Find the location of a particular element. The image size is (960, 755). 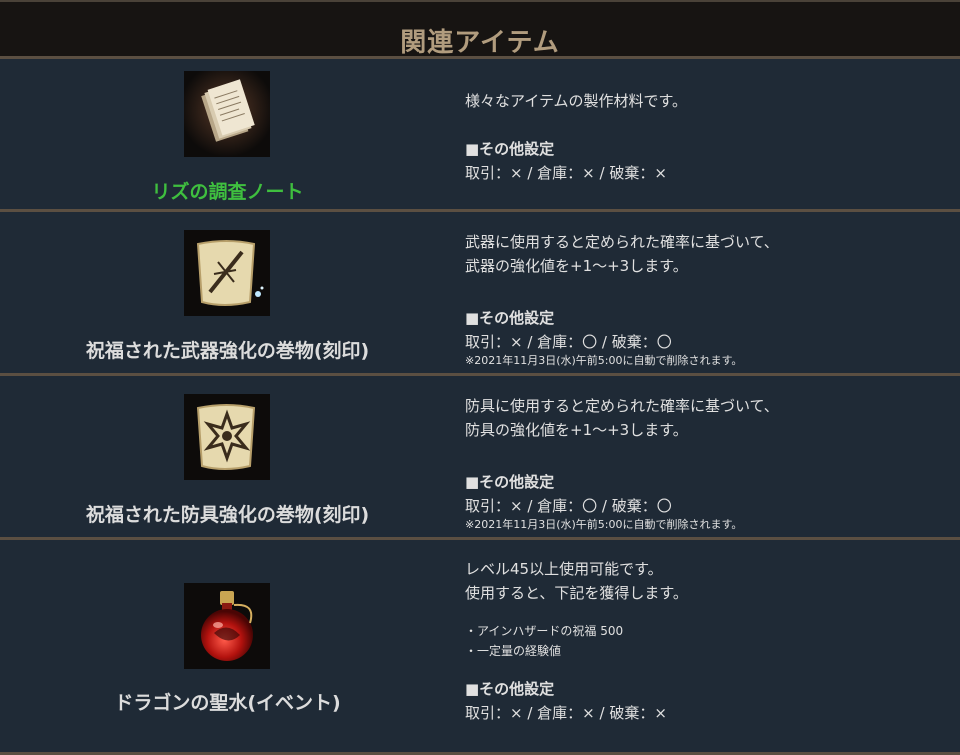

weapon-scroll-icon is located at coordinates (227, 273).